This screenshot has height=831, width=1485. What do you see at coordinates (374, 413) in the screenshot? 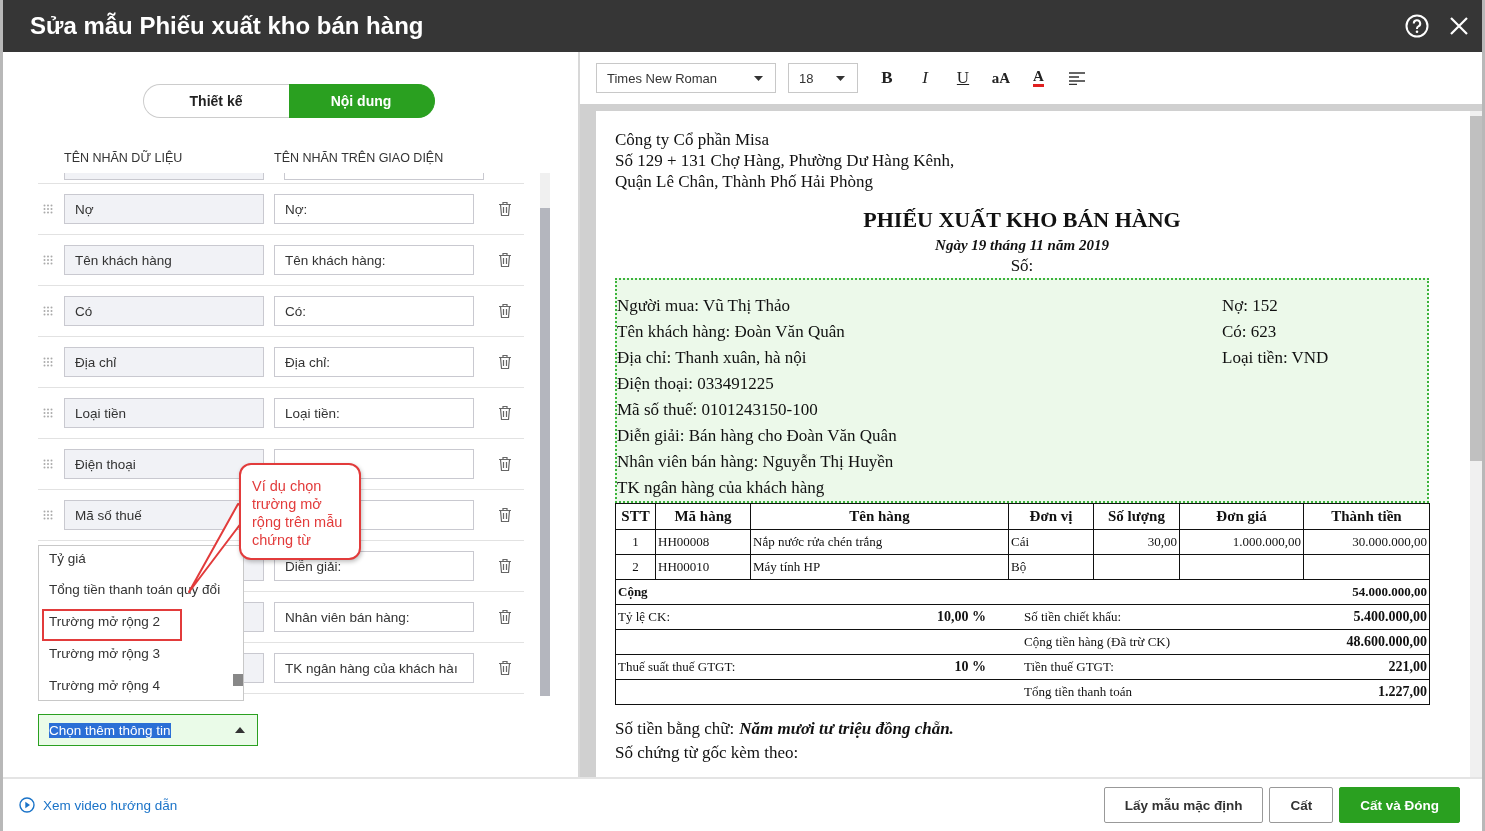
I see `input-field: Loại tiền:` at bounding box center [374, 413].